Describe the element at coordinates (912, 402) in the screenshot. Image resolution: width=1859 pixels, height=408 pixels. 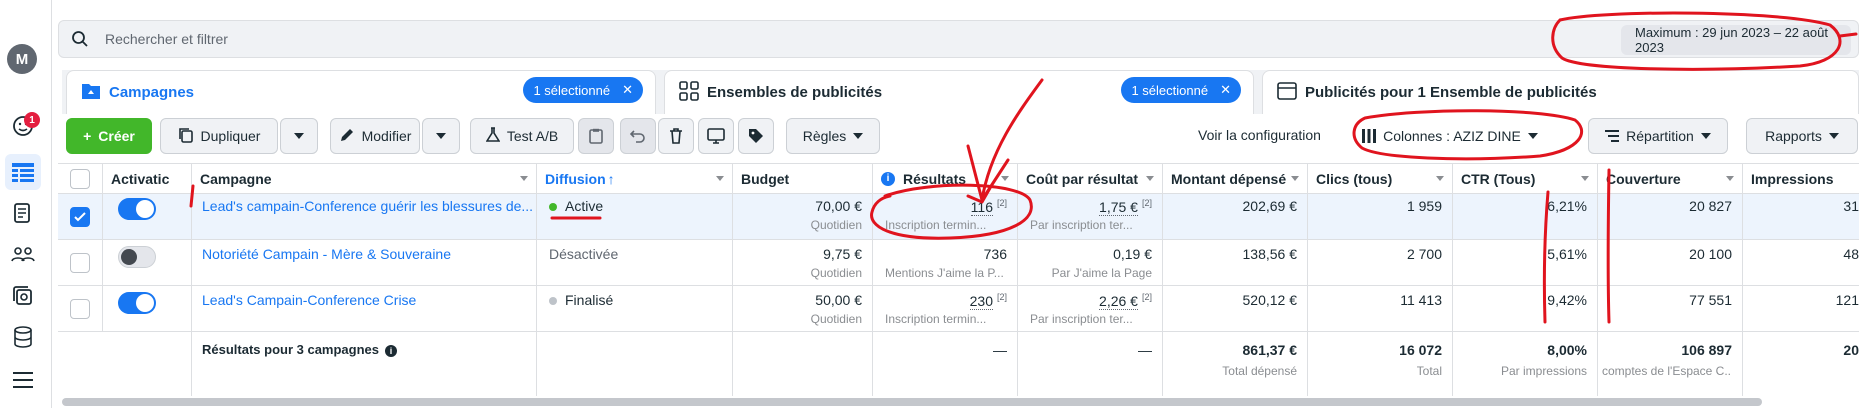
I see `horizontal-scrollbar` at that location.